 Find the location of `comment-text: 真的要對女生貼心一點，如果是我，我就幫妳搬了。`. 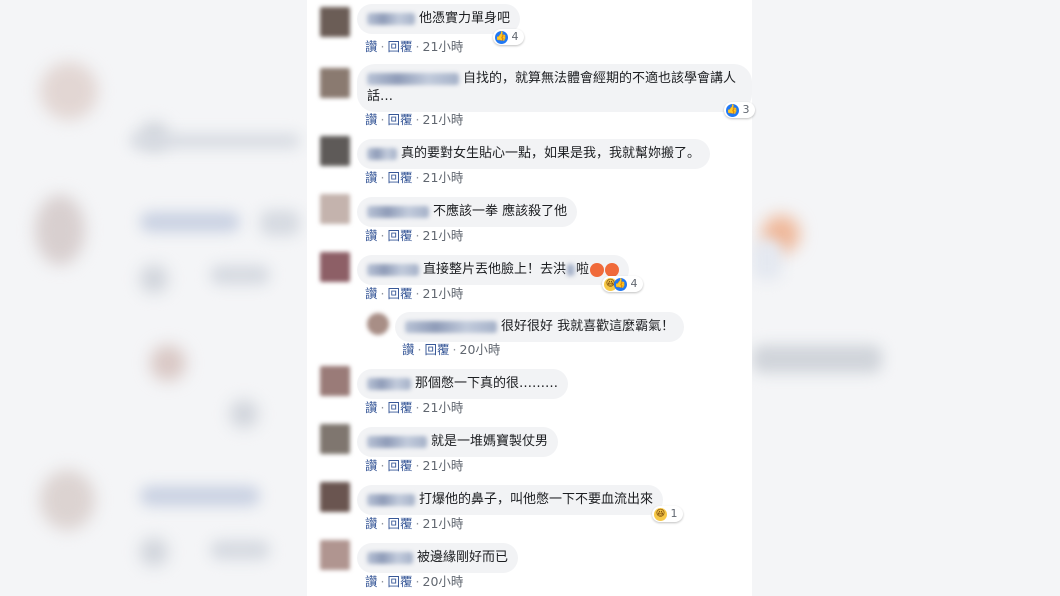

comment-text: 真的要對女生貼心一點，如果是我，我就幫妳搬了。 is located at coordinates (551, 153).